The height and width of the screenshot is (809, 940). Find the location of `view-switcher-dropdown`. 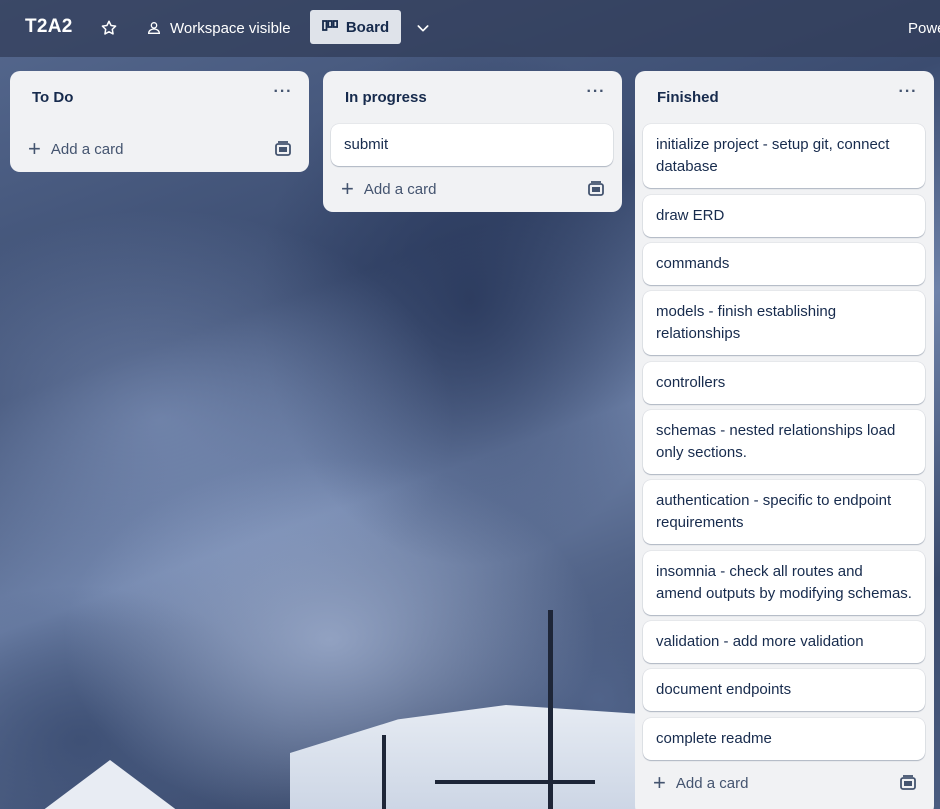

view-switcher-dropdown is located at coordinates (423, 28).